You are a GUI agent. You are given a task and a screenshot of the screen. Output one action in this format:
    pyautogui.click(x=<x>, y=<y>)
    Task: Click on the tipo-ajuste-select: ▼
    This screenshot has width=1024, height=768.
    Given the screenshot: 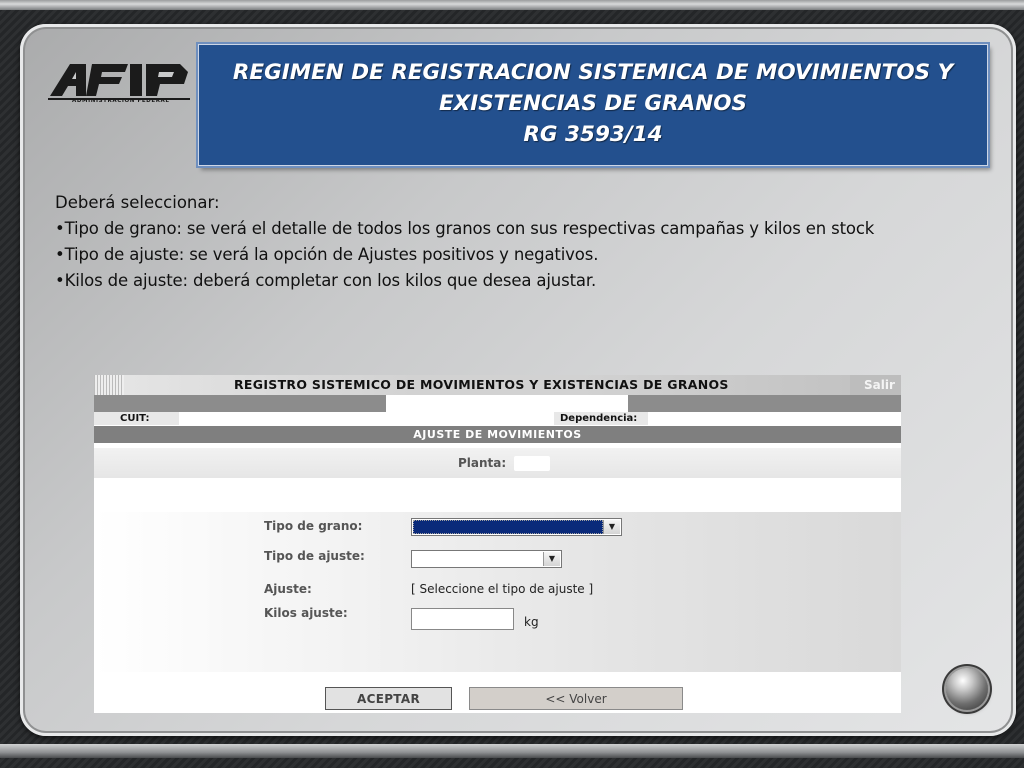 What is the action you would take?
    pyautogui.click(x=486, y=559)
    